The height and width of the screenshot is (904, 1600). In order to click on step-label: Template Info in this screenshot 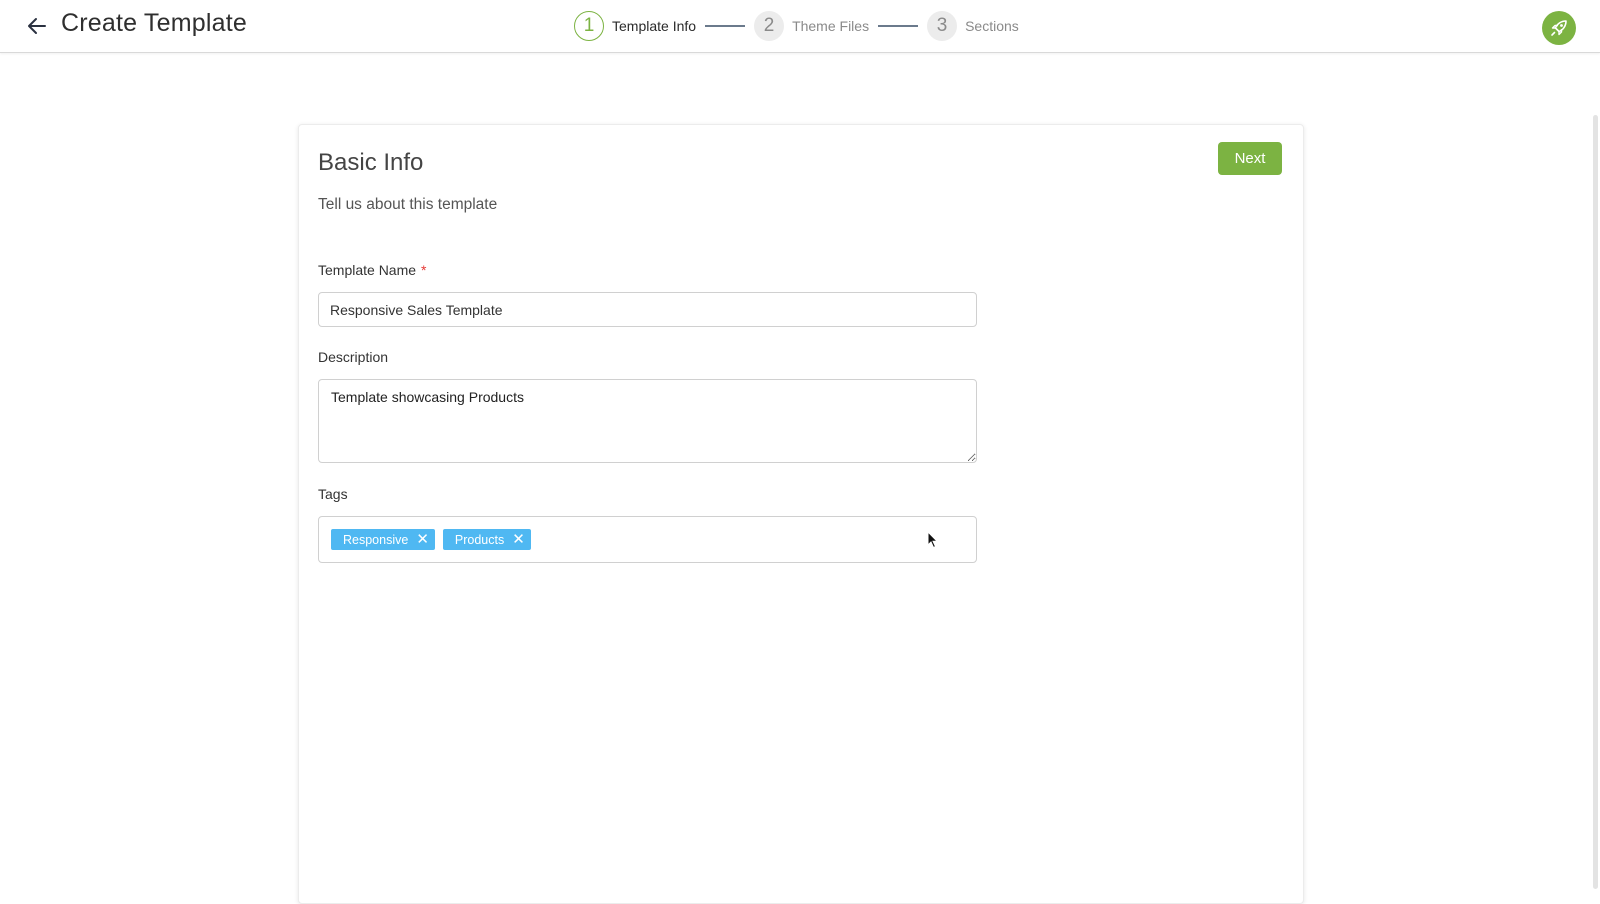, I will do `click(654, 26)`.